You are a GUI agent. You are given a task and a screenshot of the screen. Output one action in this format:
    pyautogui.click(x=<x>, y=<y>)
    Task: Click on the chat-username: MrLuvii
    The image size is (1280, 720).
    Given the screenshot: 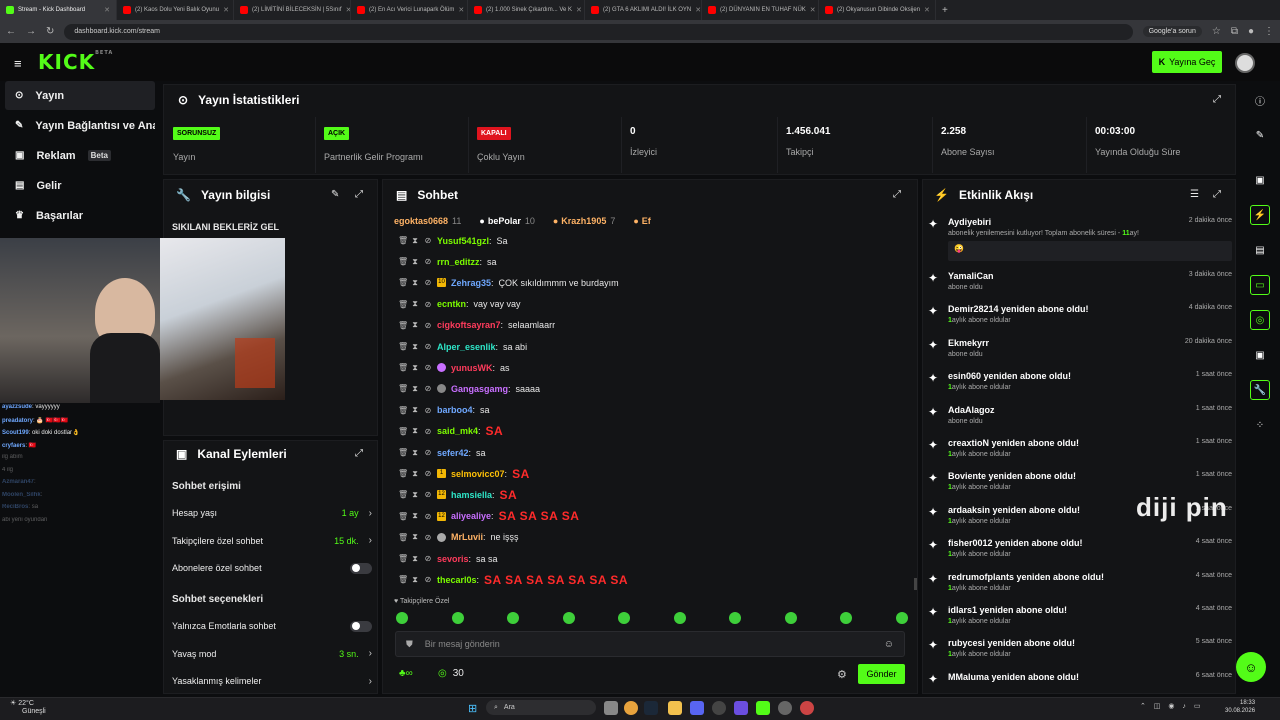 What is the action you would take?
    pyautogui.click(x=467, y=537)
    